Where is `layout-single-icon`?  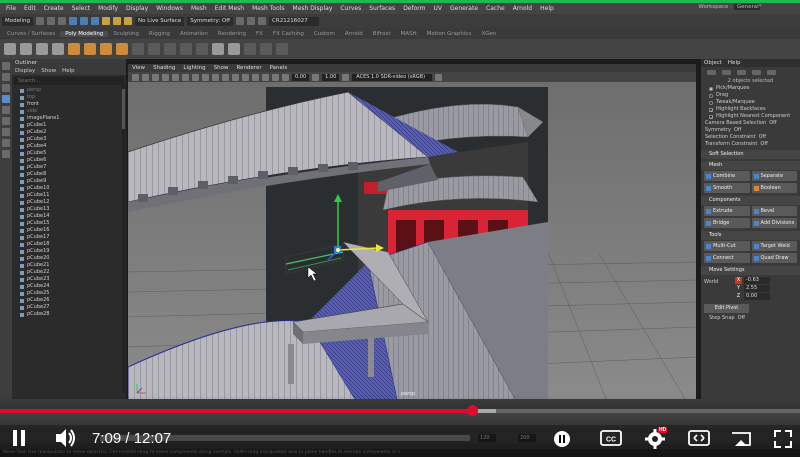 layout-single-icon is located at coordinates (6, 132).